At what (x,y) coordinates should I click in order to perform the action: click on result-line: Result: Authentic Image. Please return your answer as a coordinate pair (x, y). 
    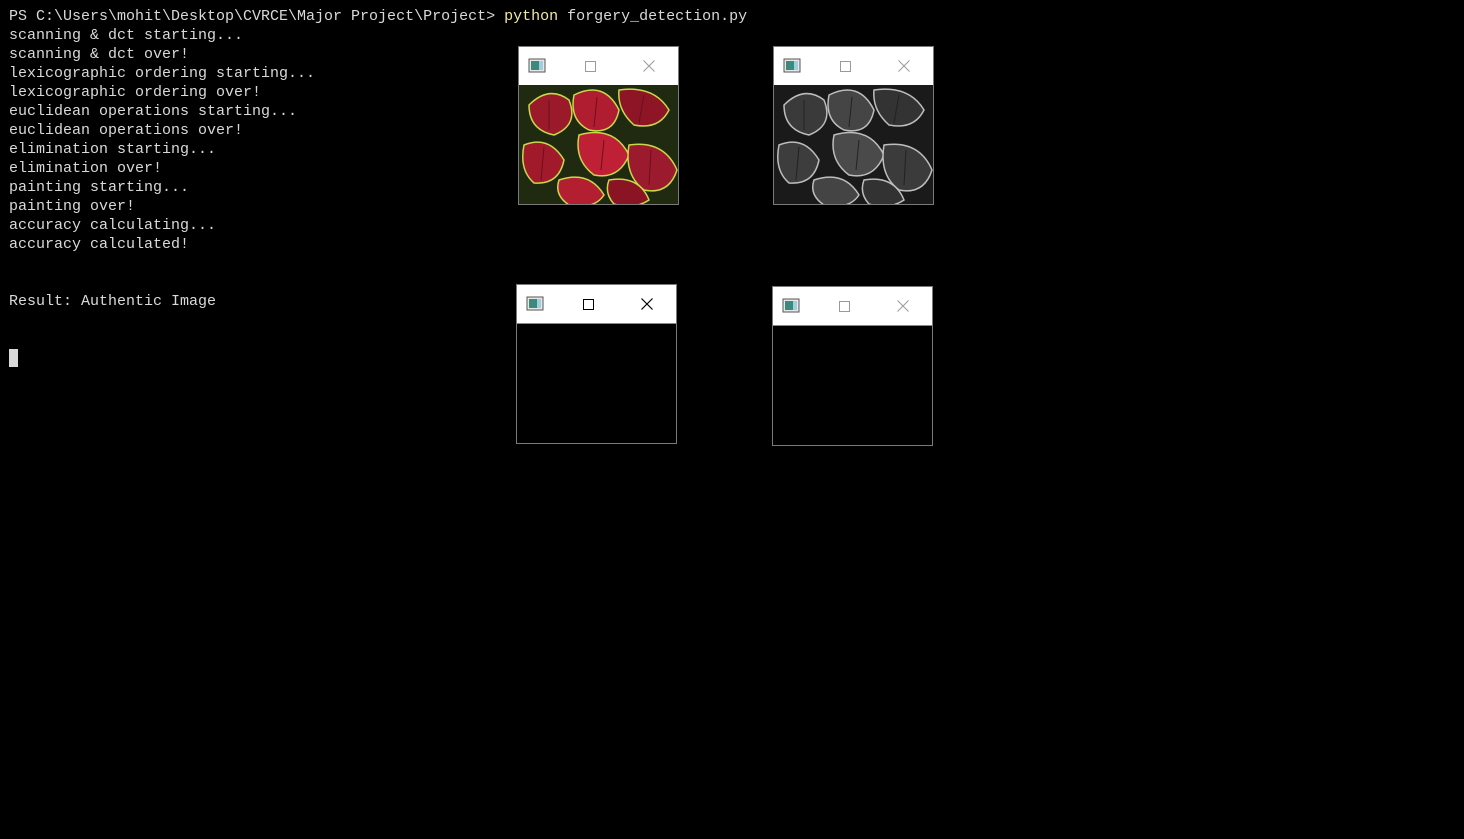
    Looking at the image, I should click on (113, 301).